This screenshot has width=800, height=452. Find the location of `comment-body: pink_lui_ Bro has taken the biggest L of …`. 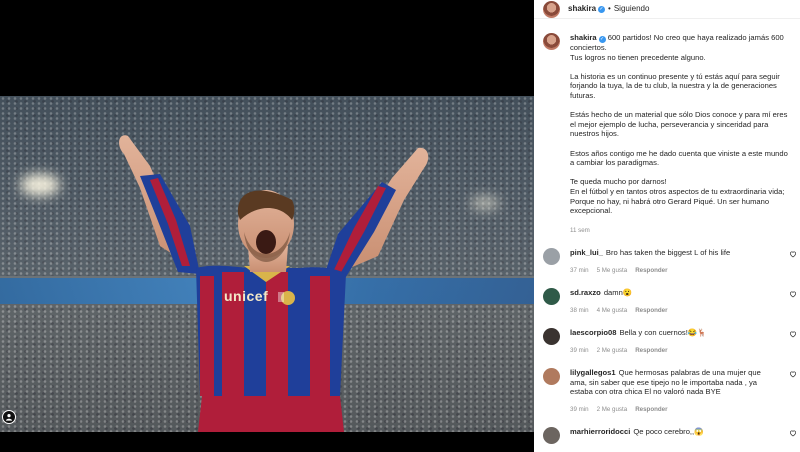

comment-body: pink_lui_ Bro has taken the biggest L of … is located at coordinates (670, 253).